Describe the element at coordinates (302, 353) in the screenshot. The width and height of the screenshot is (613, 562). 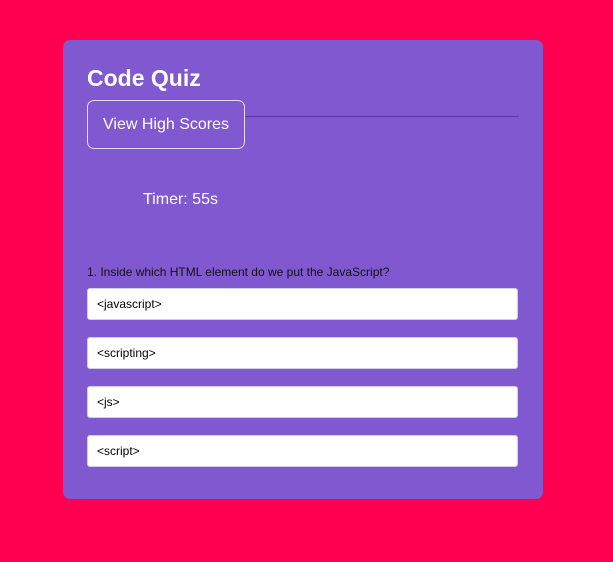
I see `answer-option-2: <scripting>` at that location.